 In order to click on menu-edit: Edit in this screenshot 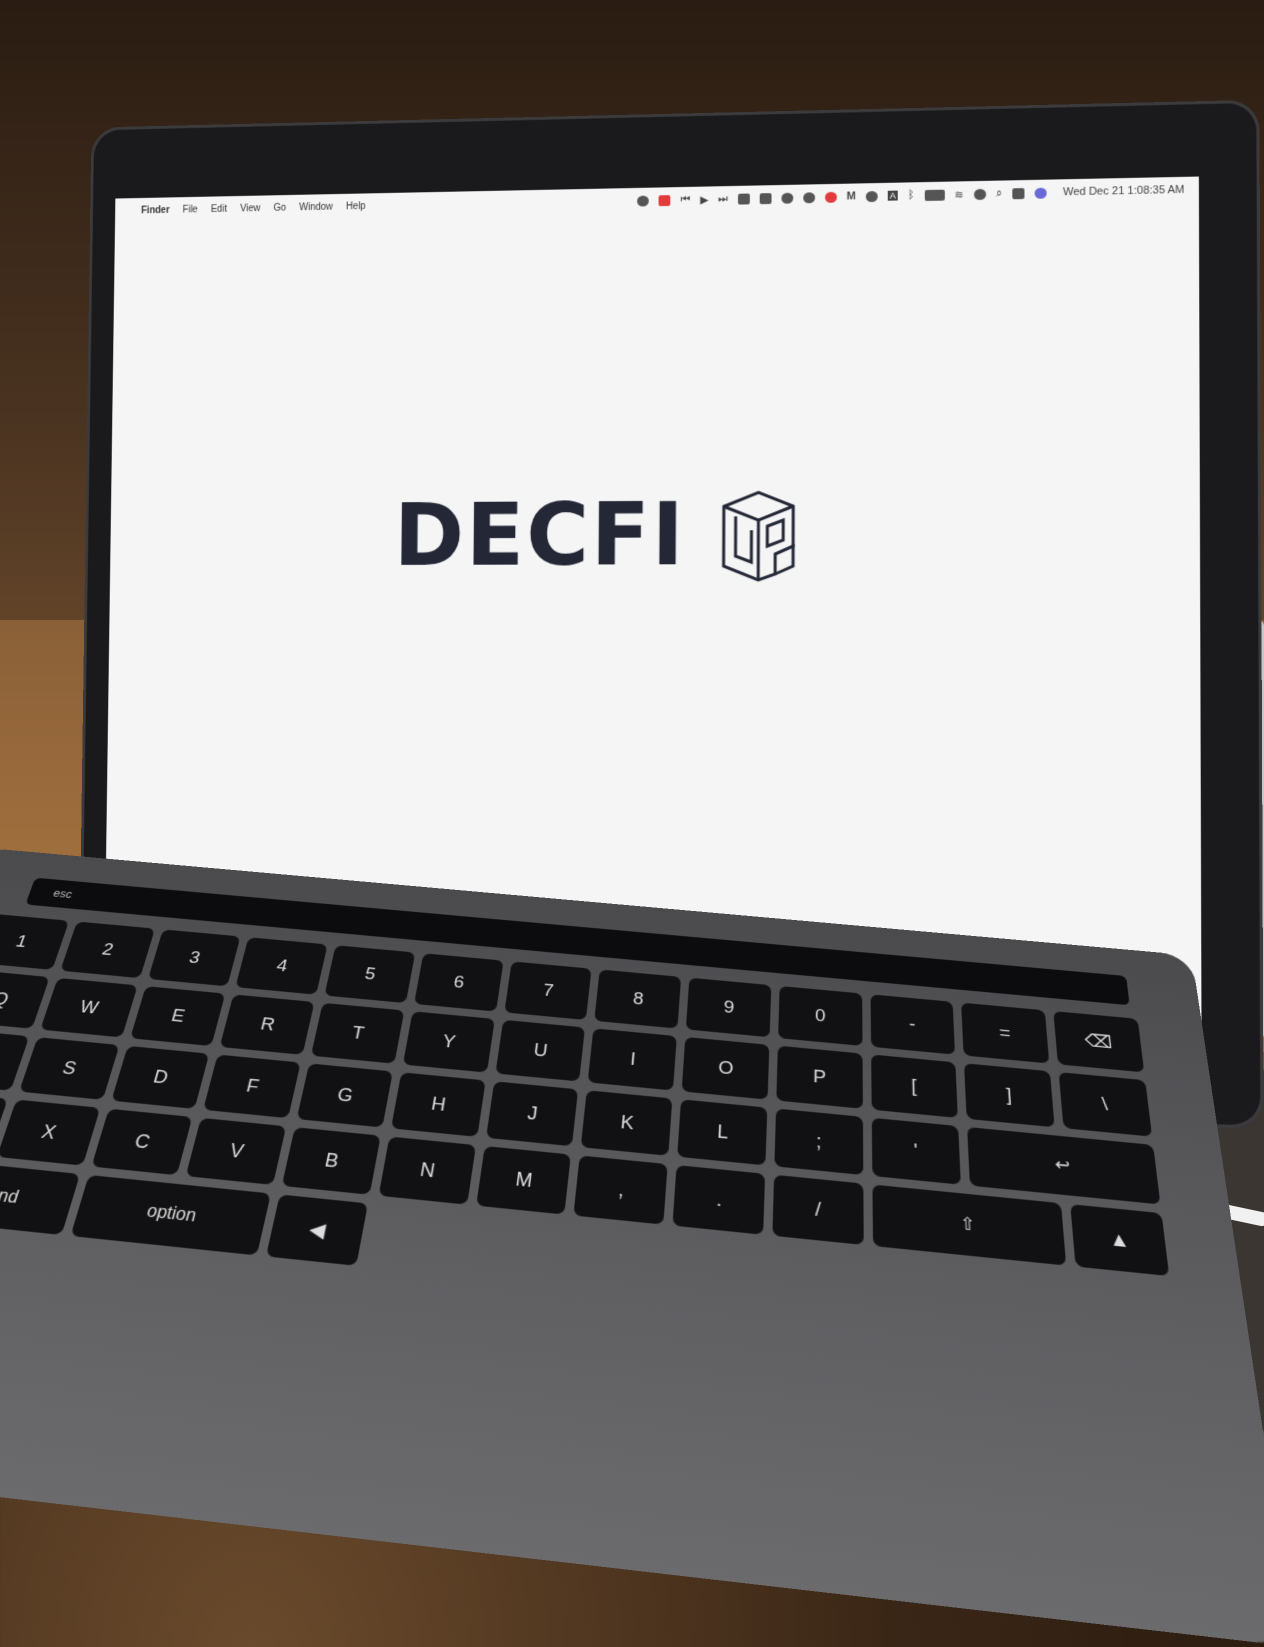, I will do `click(219, 208)`.